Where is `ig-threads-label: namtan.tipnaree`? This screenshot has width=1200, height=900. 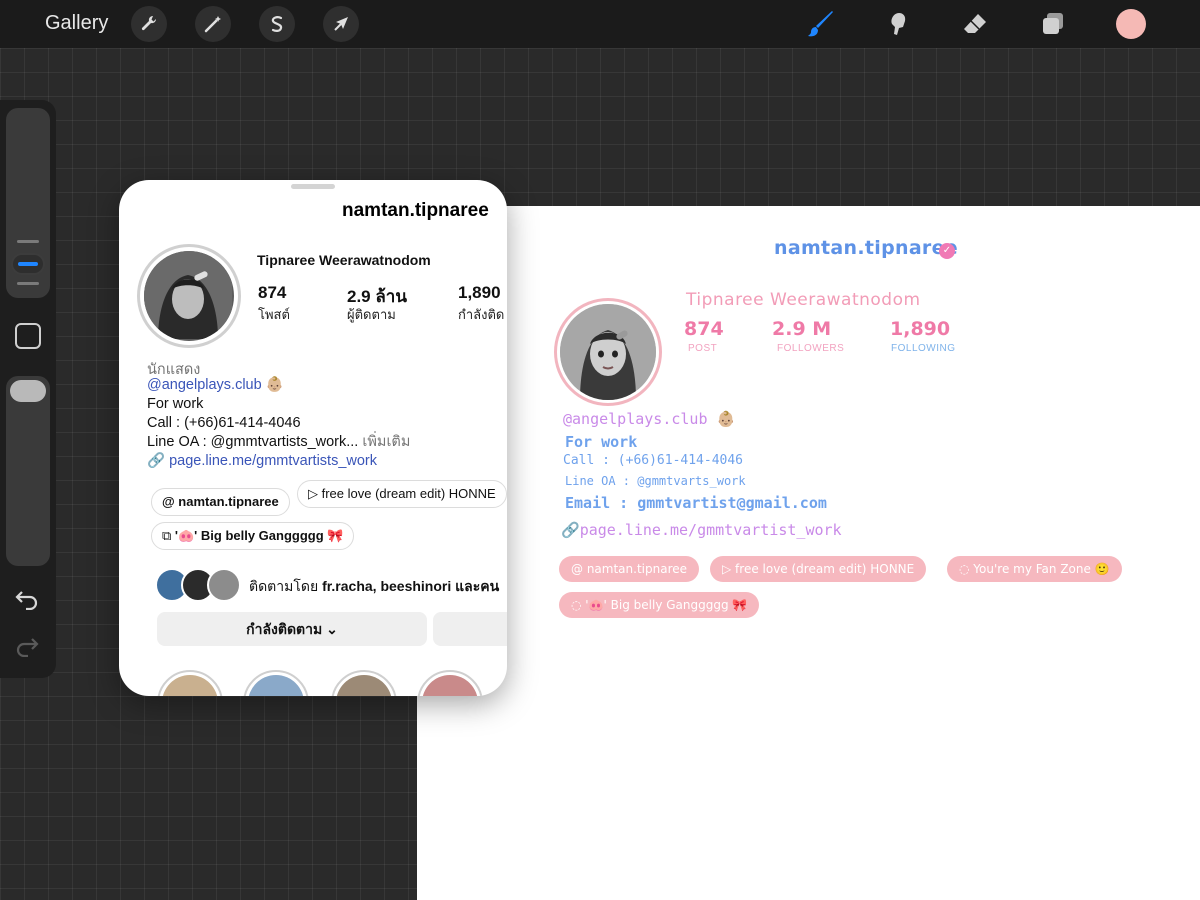 ig-threads-label: namtan.tipnaree is located at coordinates (228, 501).